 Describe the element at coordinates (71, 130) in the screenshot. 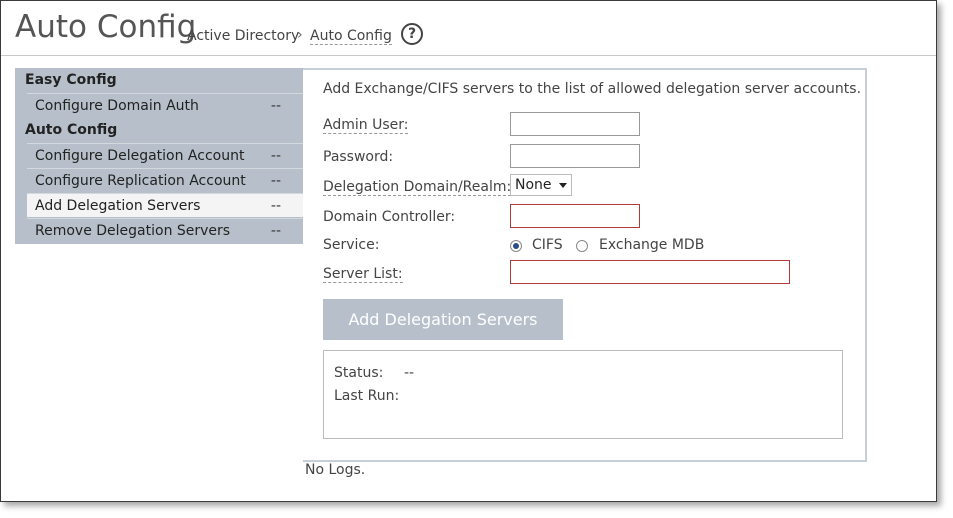

I see `sidebar-group-auto-config: Auto Config` at that location.